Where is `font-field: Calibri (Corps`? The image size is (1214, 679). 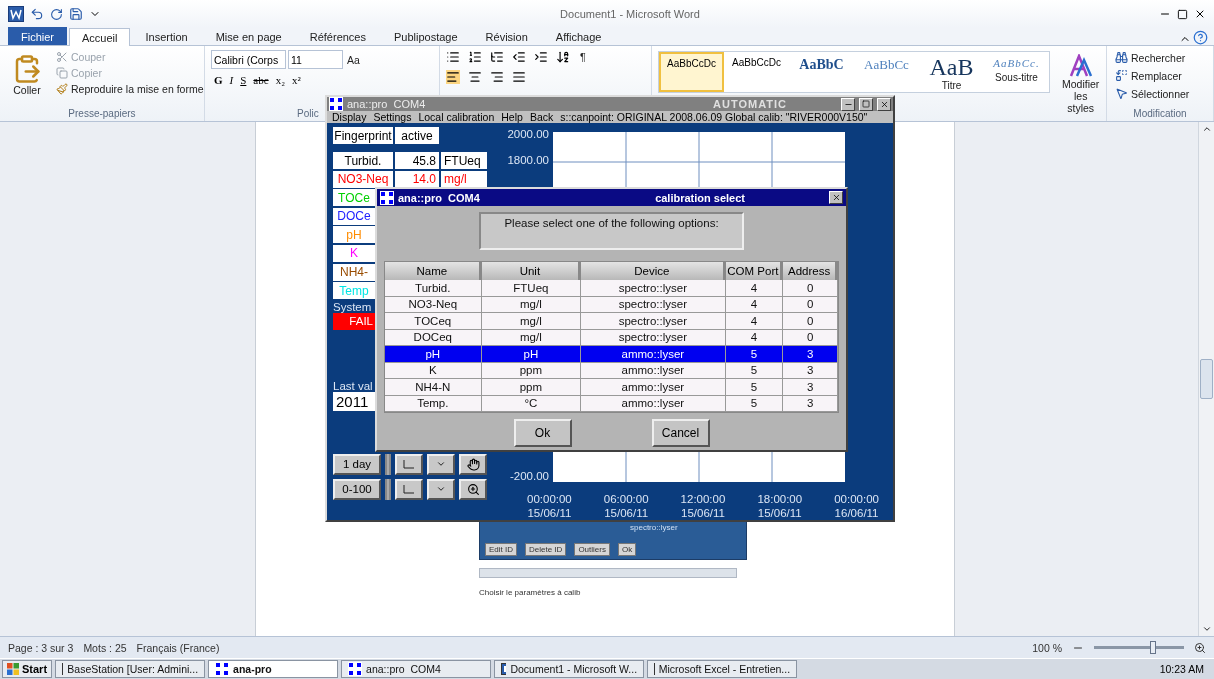
font-field: Calibri (Corps is located at coordinates (248, 59).